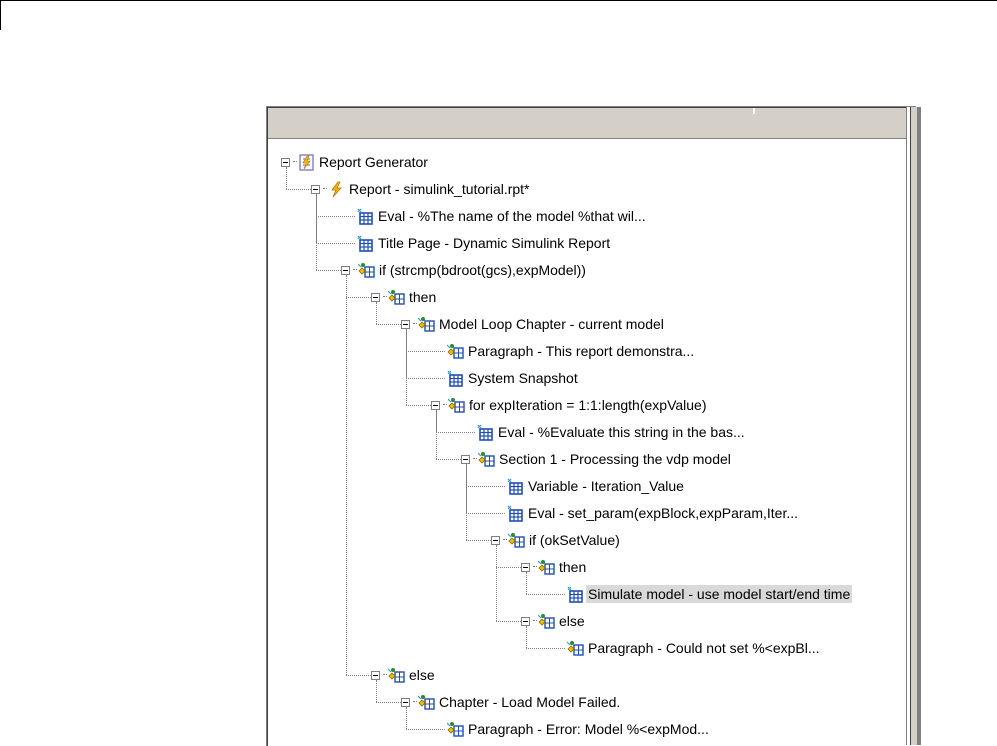  I want to click on page-left-tick, so click(0, 15).